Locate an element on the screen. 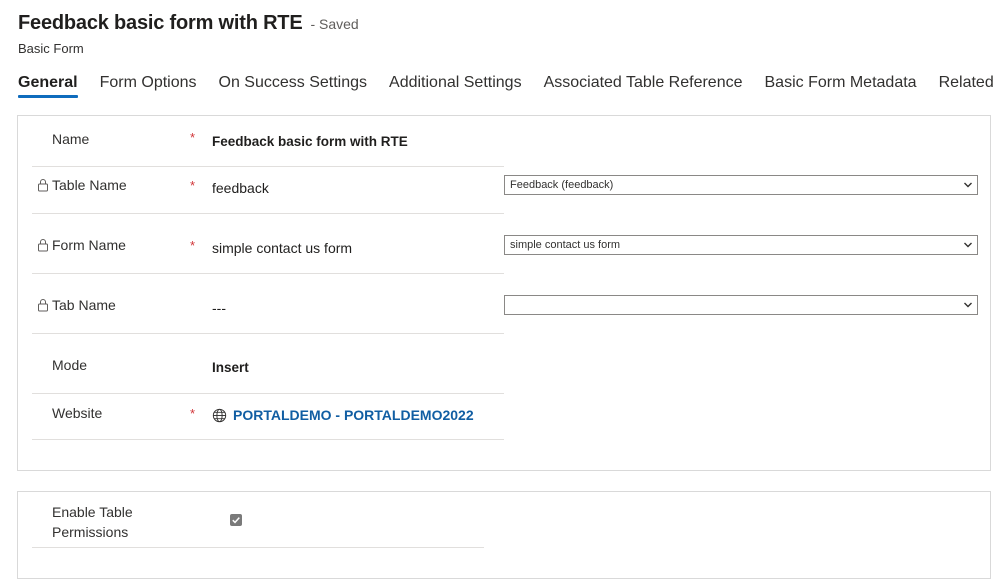  website-lookup-link: PORTALDEMO - PORTALDEMO2022 is located at coordinates (343, 415).